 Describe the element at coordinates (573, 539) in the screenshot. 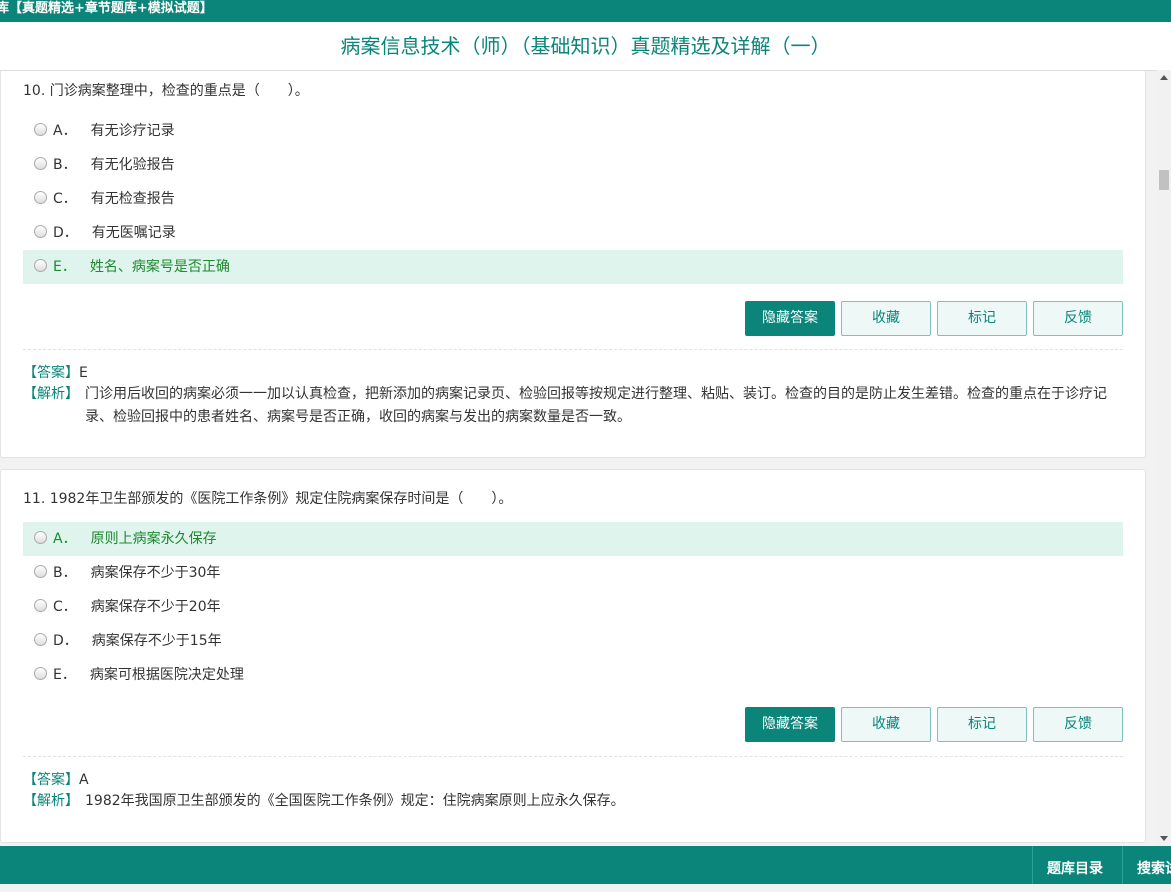

I see `option-a: A． 原则上病案永久保存` at that location.